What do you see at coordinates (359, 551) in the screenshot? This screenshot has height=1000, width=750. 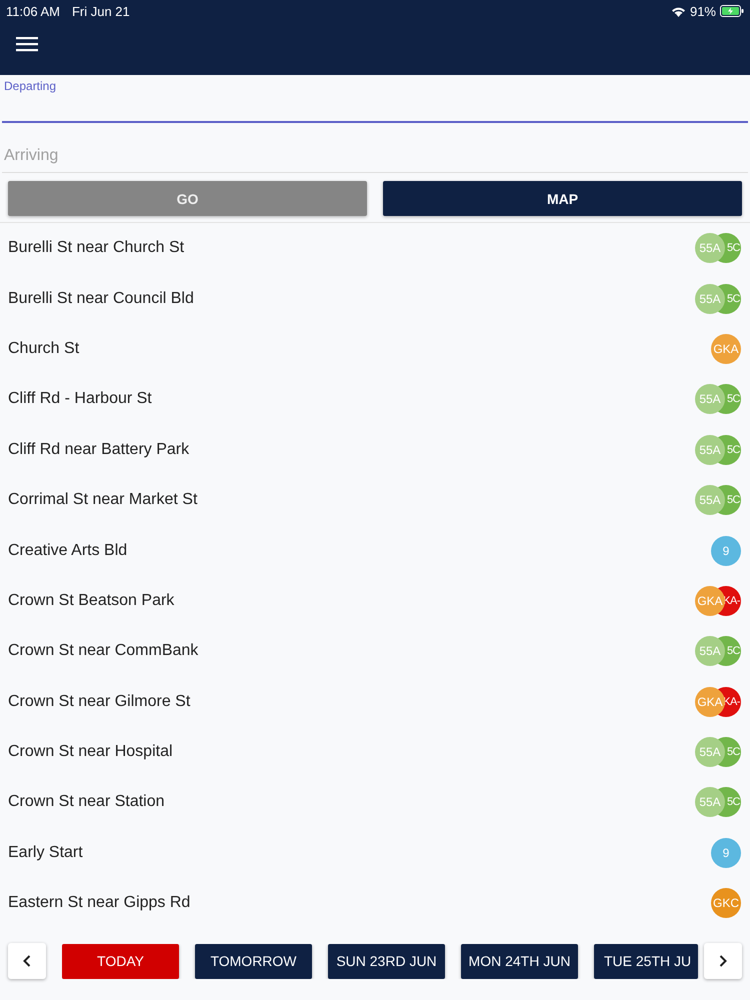 I see `stop-name: Creative Arts Bld` at bounding box center [359, 551].